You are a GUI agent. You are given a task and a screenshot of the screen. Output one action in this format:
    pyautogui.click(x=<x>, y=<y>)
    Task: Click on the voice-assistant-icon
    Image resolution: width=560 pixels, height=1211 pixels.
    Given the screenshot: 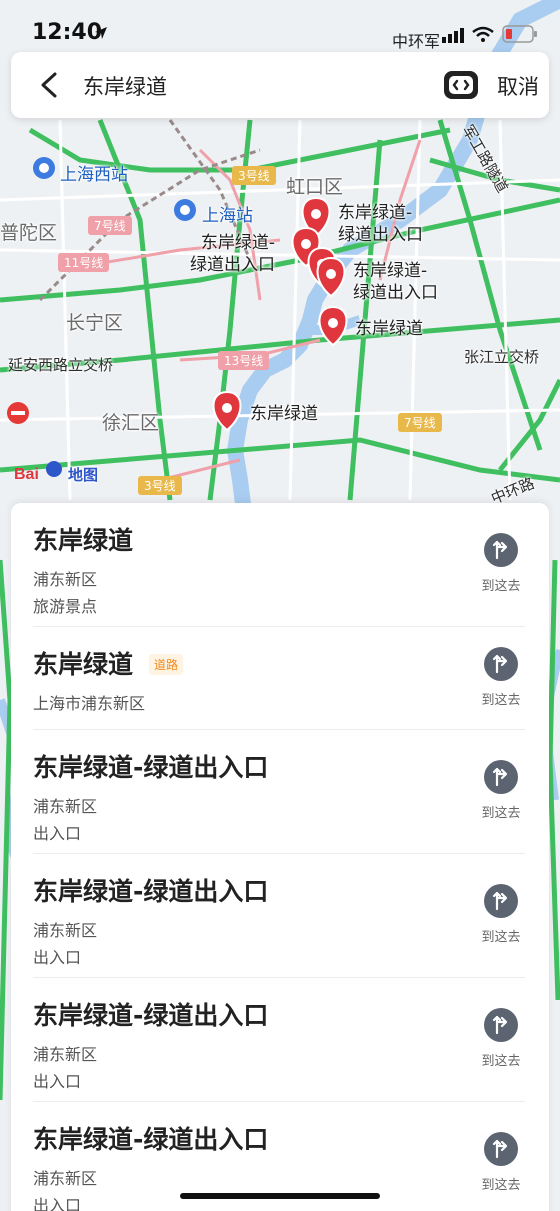 What is the action you would take?
    pyautogui.click(x=461, y=85)
    